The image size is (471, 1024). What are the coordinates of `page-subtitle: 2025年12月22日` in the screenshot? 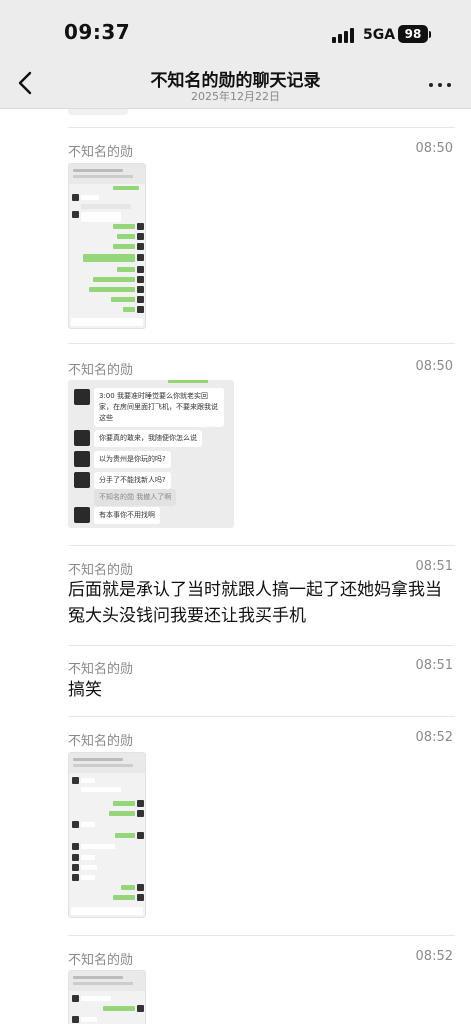 It's located at (235, 96).